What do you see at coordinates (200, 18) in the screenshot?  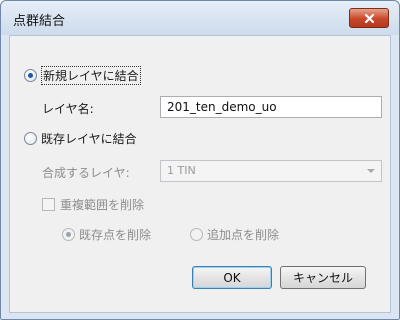 I see `title-bar: 点群結合` at bounding box center [200, 18].